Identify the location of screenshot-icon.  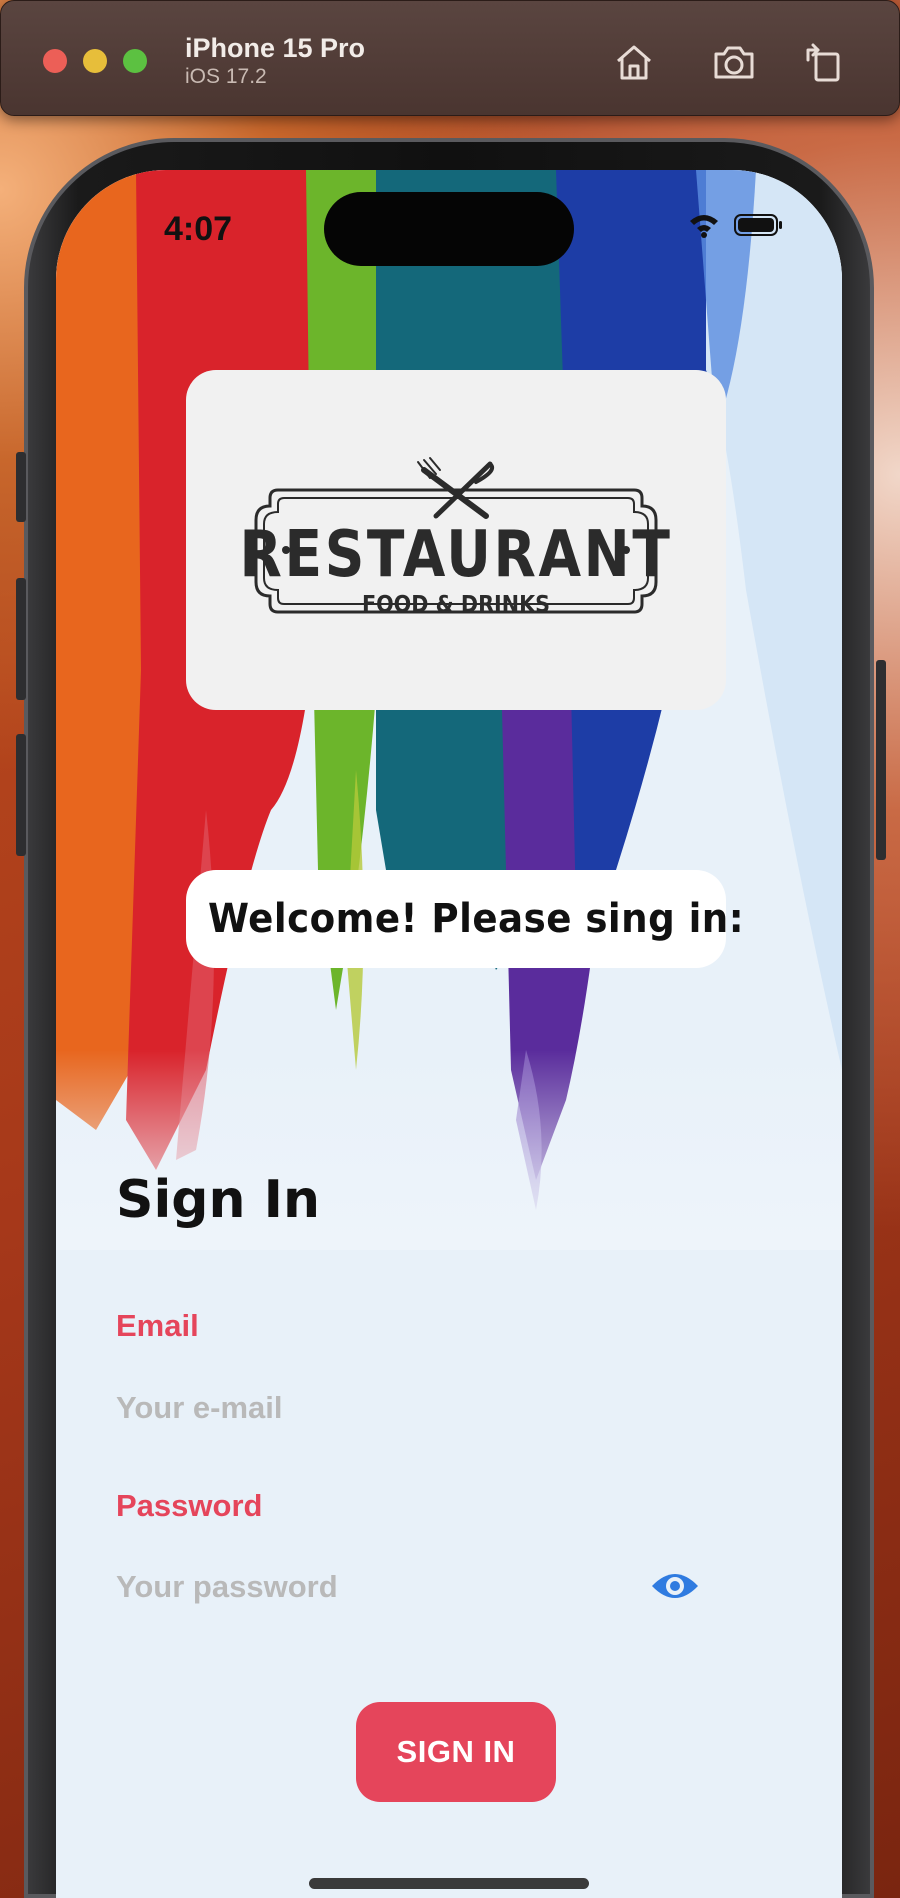
(734, 62).